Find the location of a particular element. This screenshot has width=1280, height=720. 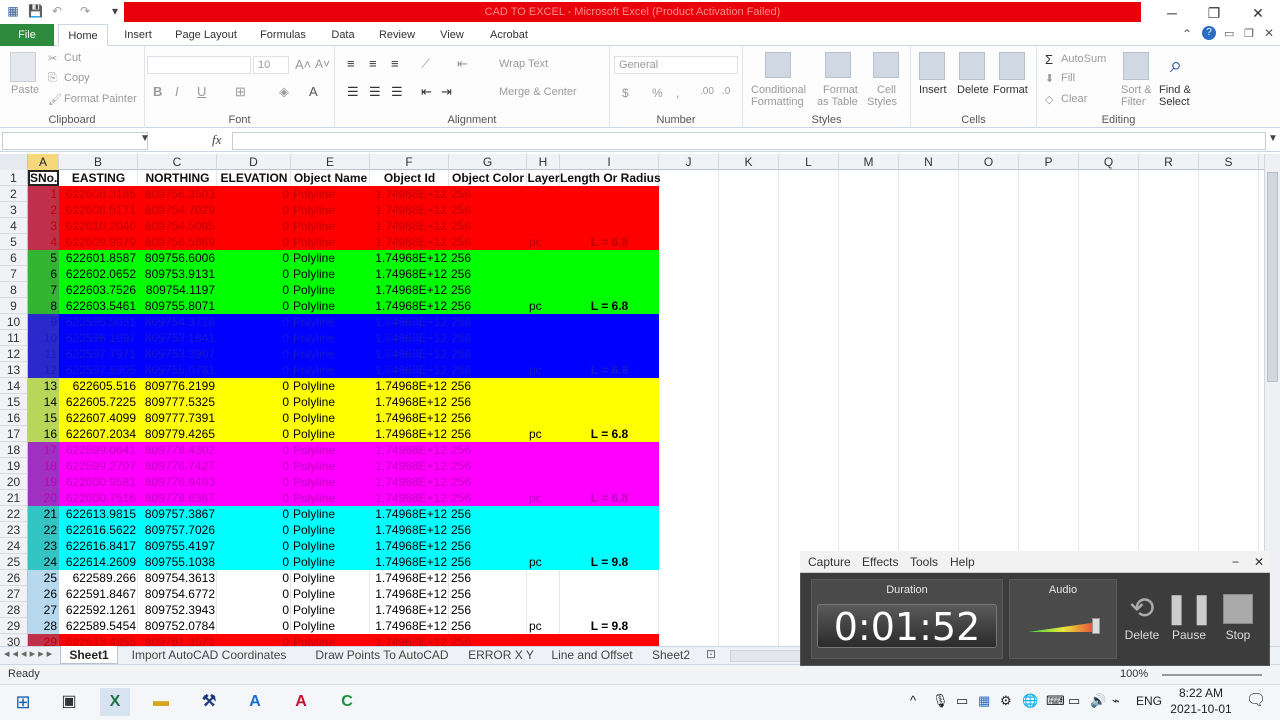

format-painter-button: Format Painter is located at coordinates (100, 99).